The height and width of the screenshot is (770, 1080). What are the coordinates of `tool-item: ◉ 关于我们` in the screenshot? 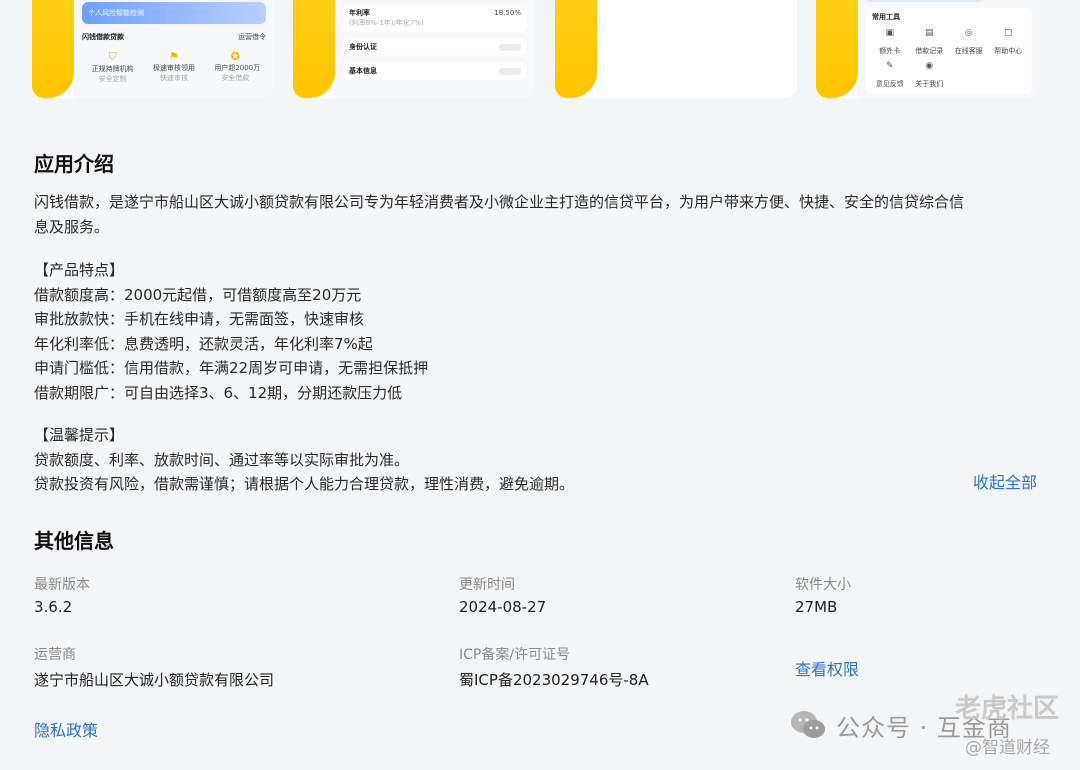 It's located at (930, 75).